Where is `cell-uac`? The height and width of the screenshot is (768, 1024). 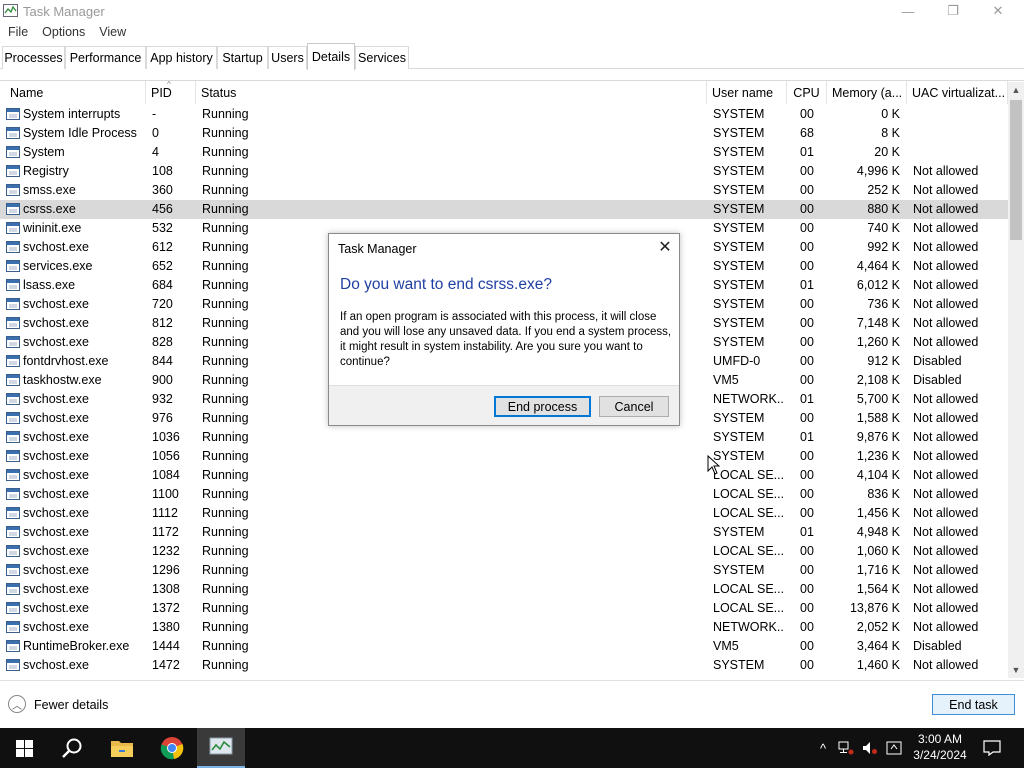
cell-uac is located at coordinates (960, 152).